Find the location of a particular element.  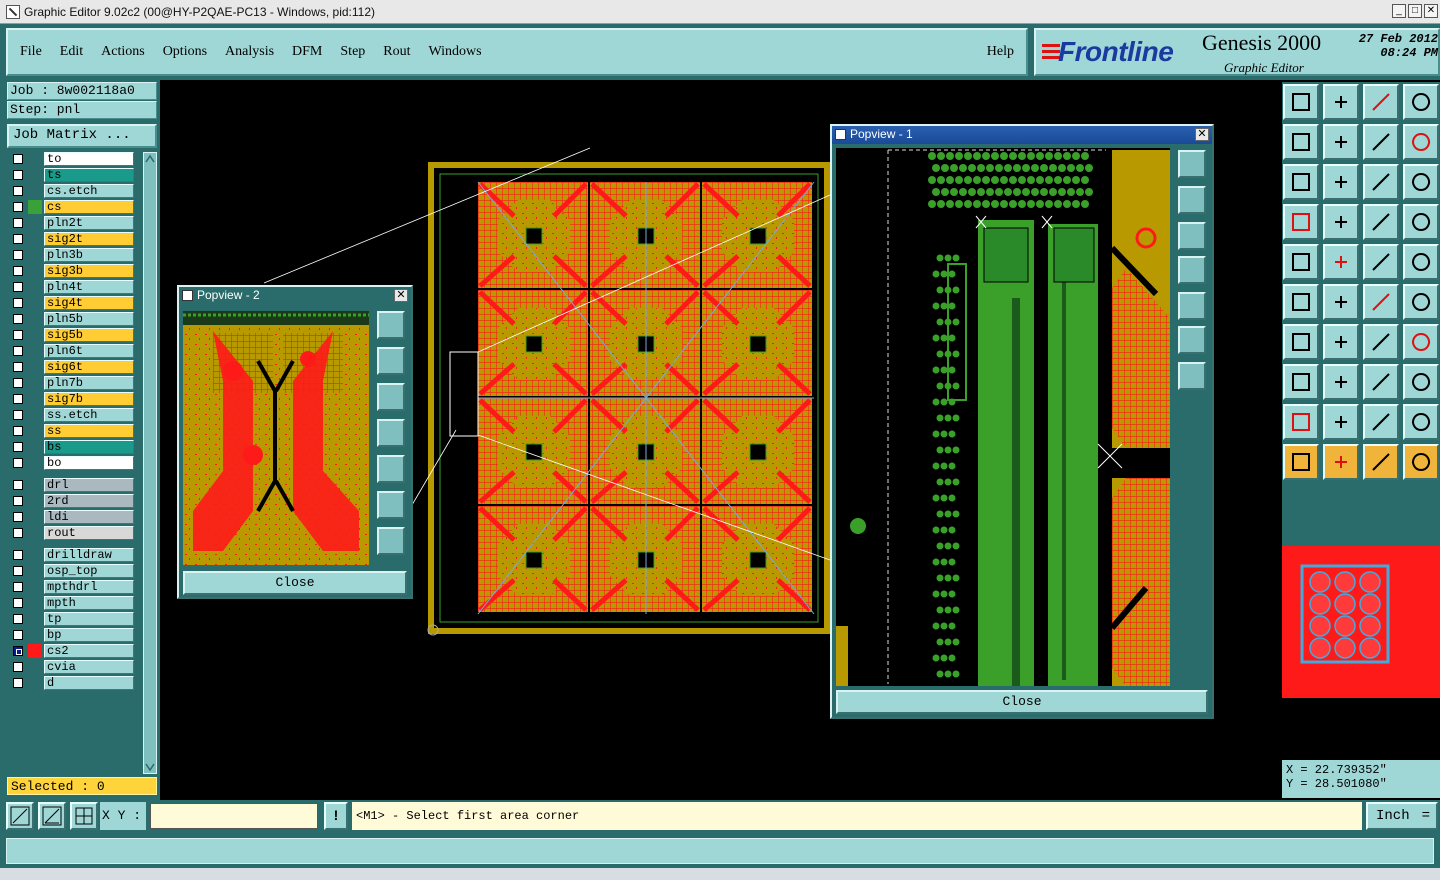

layer-row-sig2t: sig2t is located at coordinates (74, 239).